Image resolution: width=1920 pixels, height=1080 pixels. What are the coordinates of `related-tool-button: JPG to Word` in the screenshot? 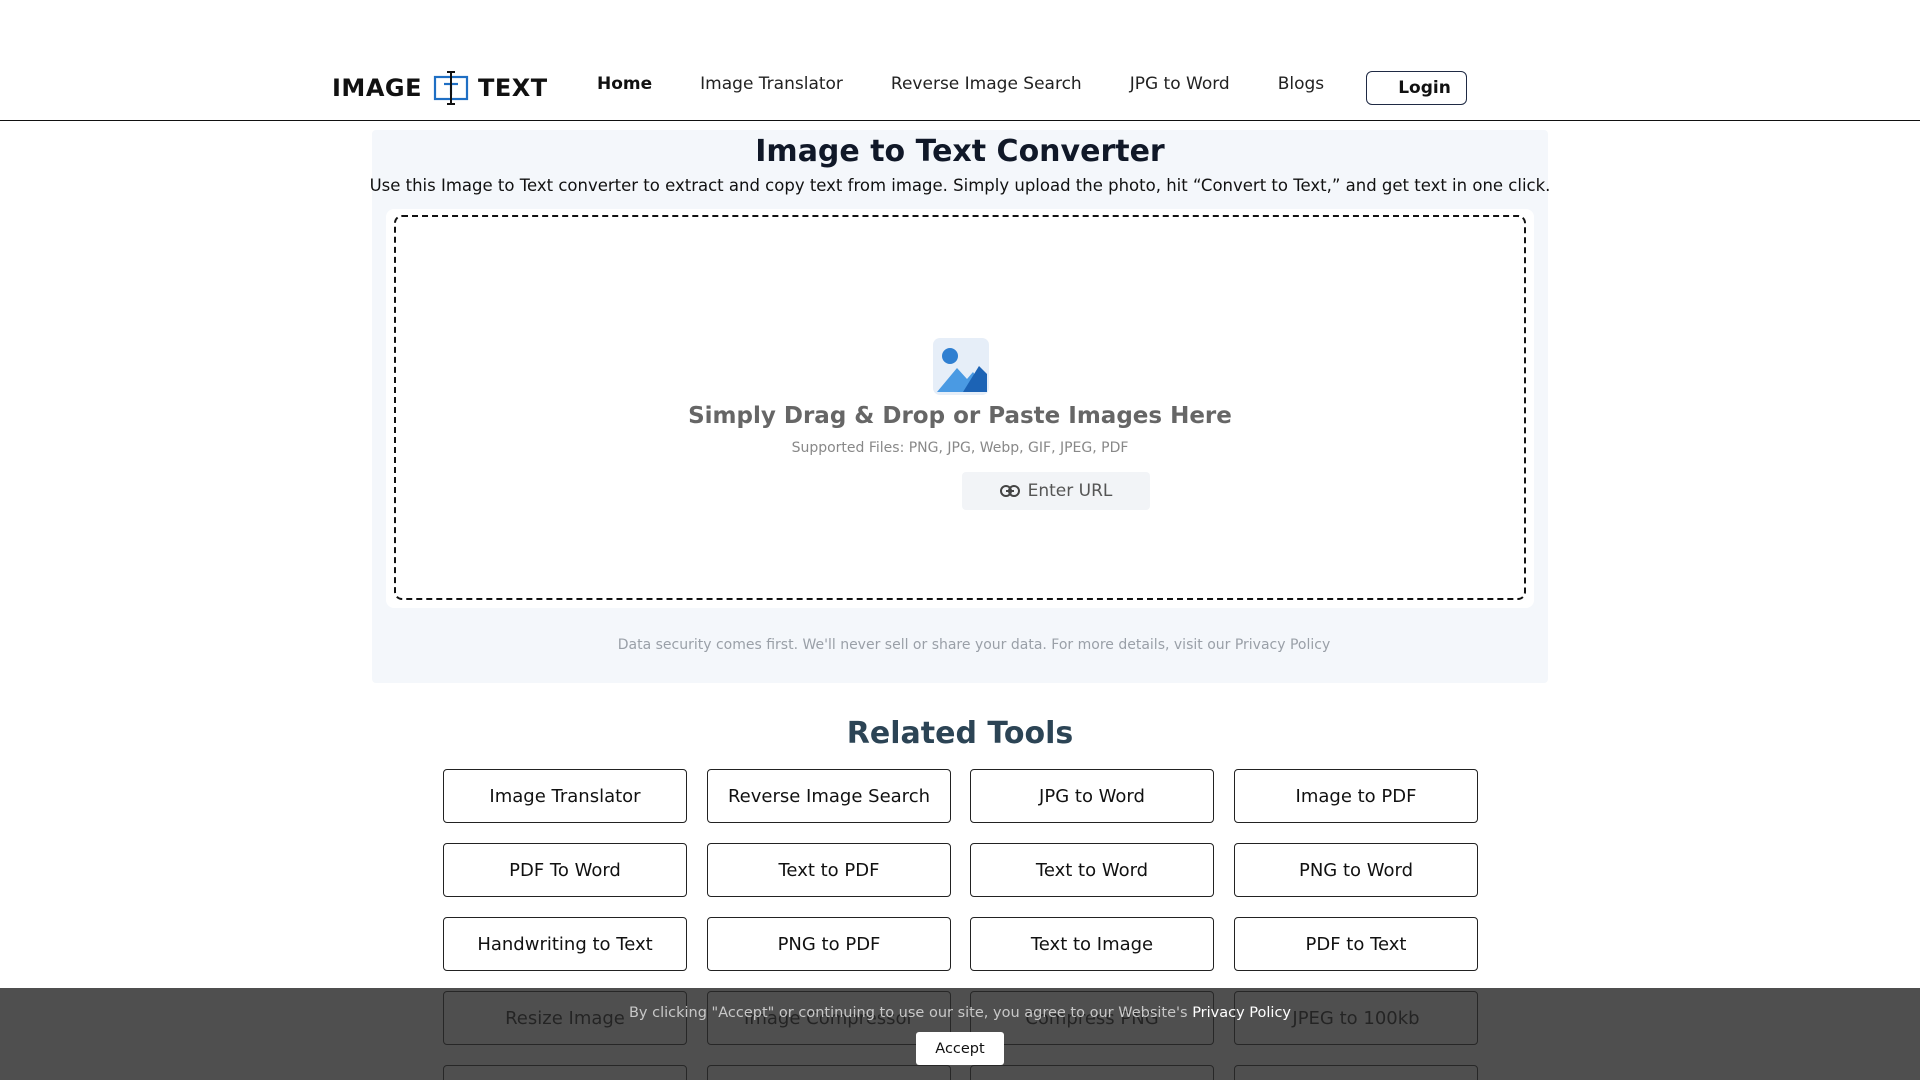 It's located at (1092, 796).